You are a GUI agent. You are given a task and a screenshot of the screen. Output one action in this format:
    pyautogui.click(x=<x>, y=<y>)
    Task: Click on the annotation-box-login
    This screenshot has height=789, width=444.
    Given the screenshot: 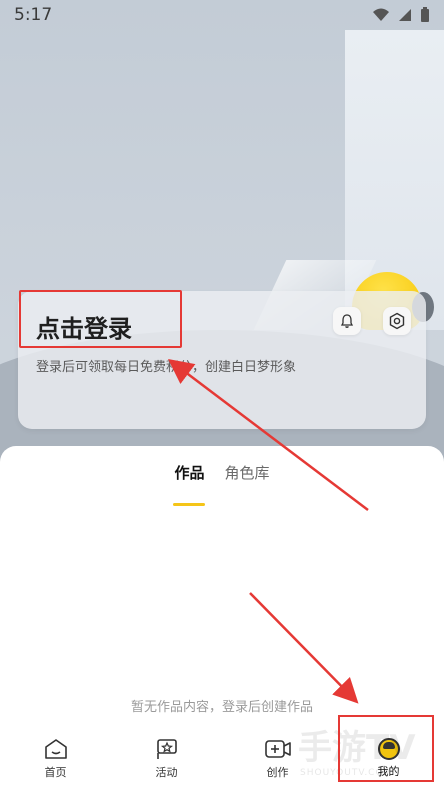 What is the action you would take?
    pyautogui.click(x=100, y=319)
    